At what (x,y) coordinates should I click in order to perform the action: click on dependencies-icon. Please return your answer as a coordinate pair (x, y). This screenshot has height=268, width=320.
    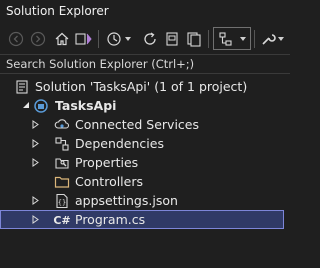
    Looking at the image, I should click on (62, 144).